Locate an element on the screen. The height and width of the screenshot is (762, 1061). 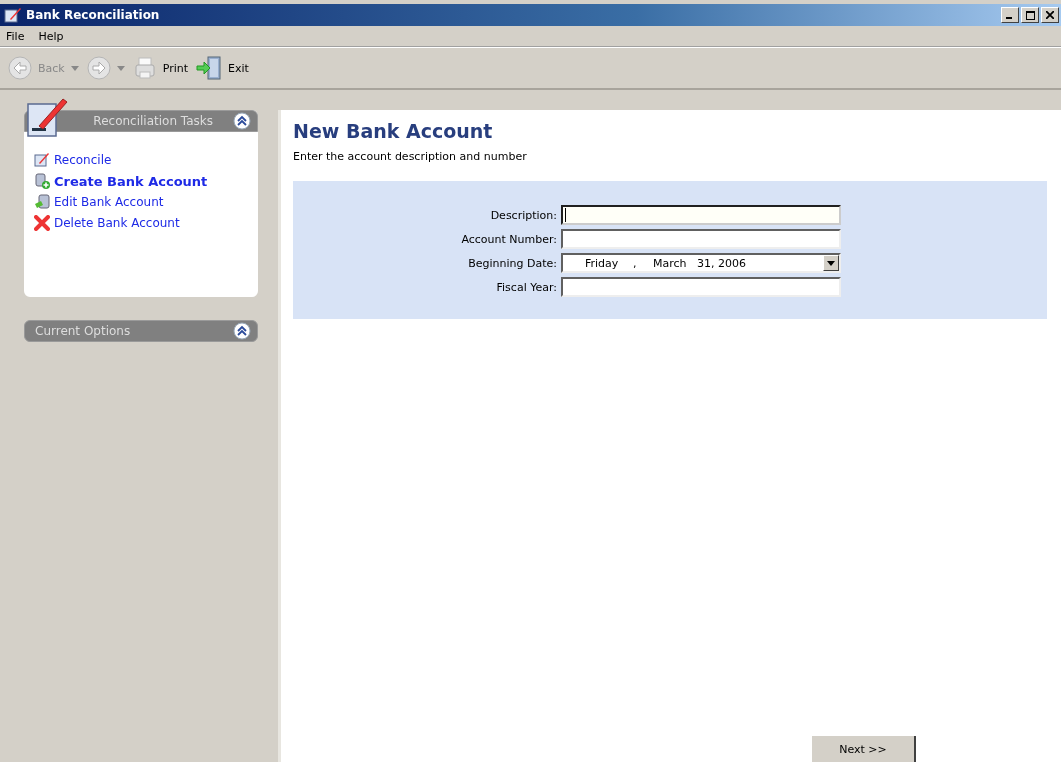
next-button: Next >> is located at coordinates (864, 749).